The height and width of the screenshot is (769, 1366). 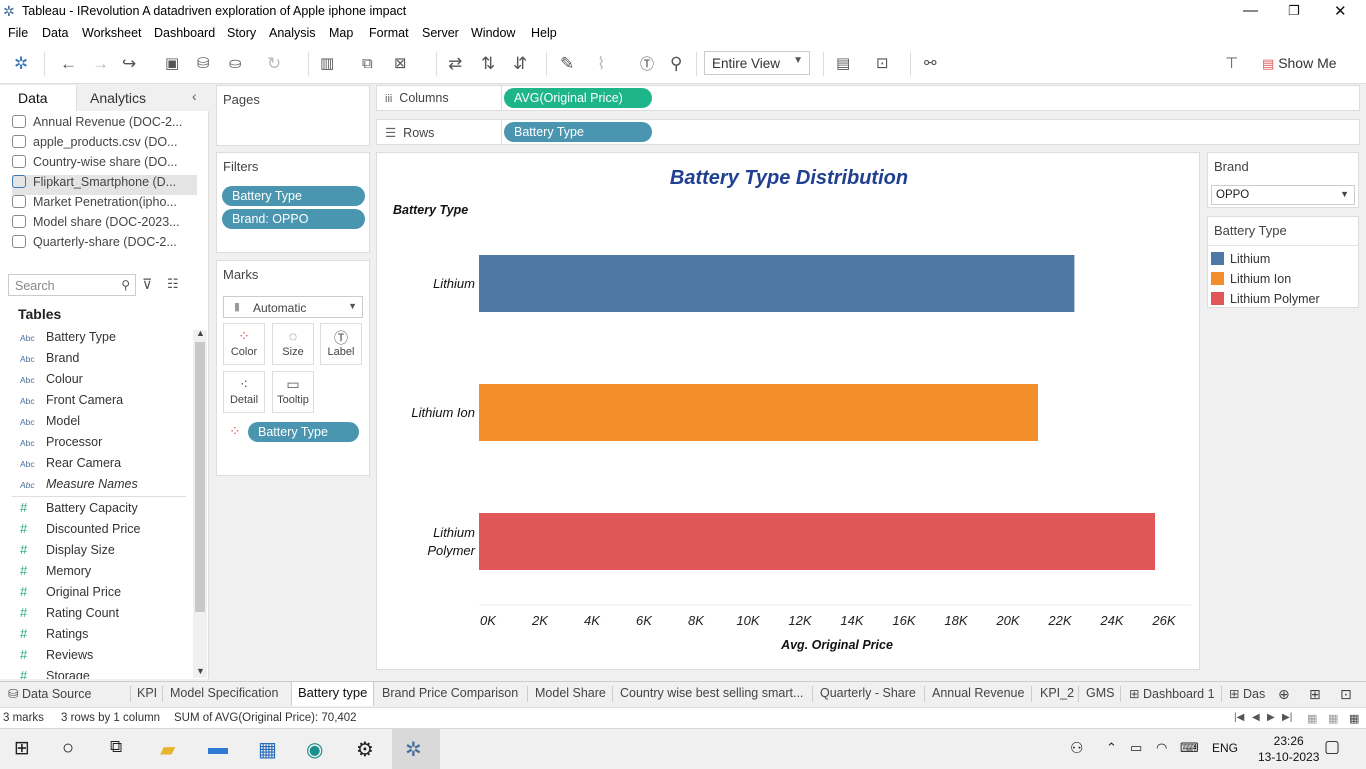 I want to click on fit-dropdown: Entire View ▼, so click(x=757, y=63).